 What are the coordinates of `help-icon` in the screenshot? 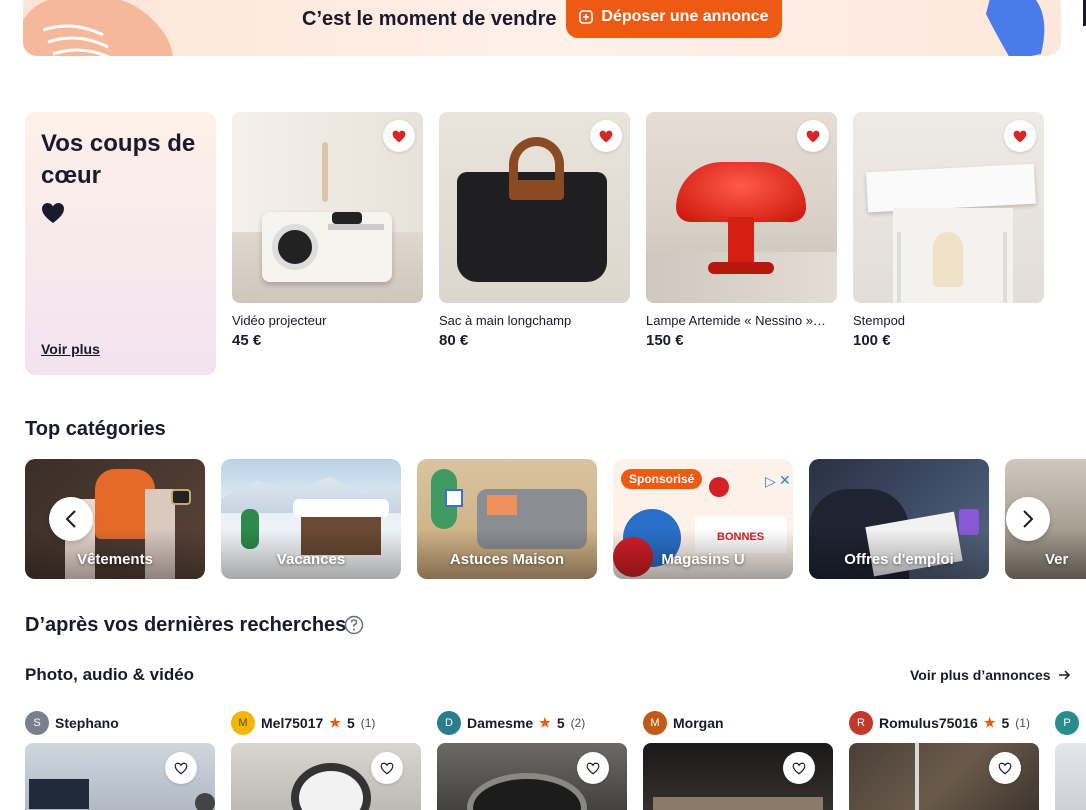 It's located at (354, 625).